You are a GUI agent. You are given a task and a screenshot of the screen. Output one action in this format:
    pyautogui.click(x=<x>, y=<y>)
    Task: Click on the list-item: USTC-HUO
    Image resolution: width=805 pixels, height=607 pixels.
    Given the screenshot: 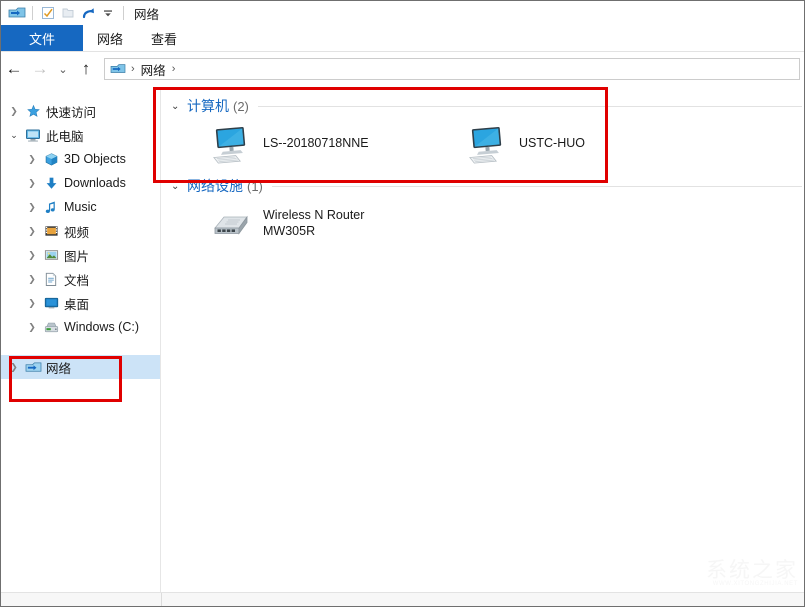 What is the action you would take?
    pyautogui.click(x=589, y=145)
    